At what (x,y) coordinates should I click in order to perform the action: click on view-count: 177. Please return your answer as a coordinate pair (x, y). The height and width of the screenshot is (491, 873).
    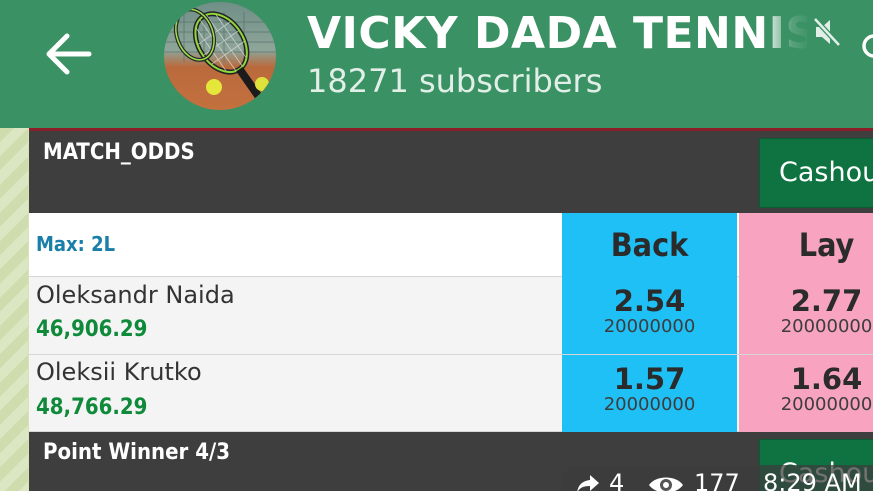
    Looking at the image, I should click on (717, 480).